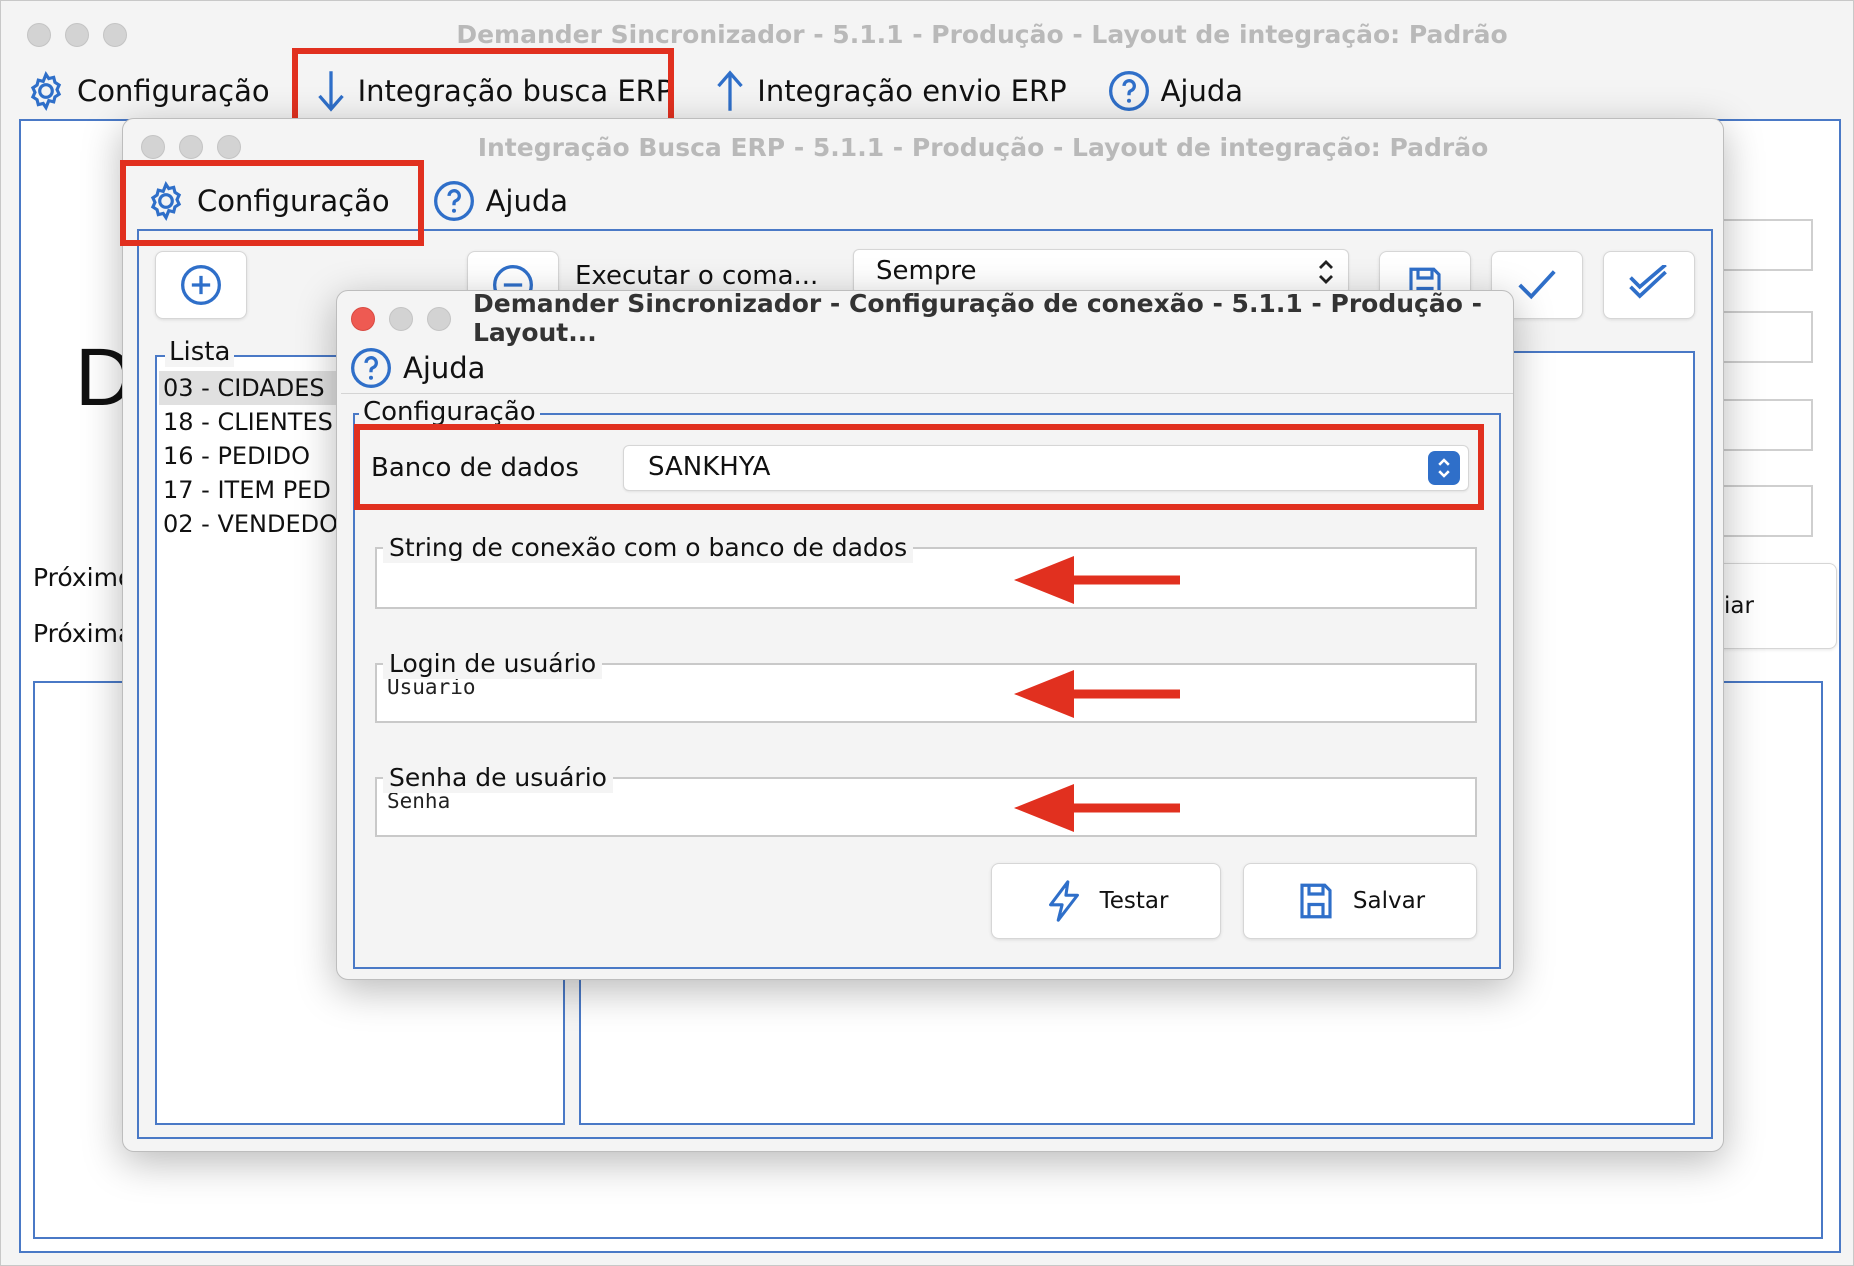  Describe the element at coordinates (1389, 901) in the screenshot. I see `salvar-button-label: Salvar` at that location.